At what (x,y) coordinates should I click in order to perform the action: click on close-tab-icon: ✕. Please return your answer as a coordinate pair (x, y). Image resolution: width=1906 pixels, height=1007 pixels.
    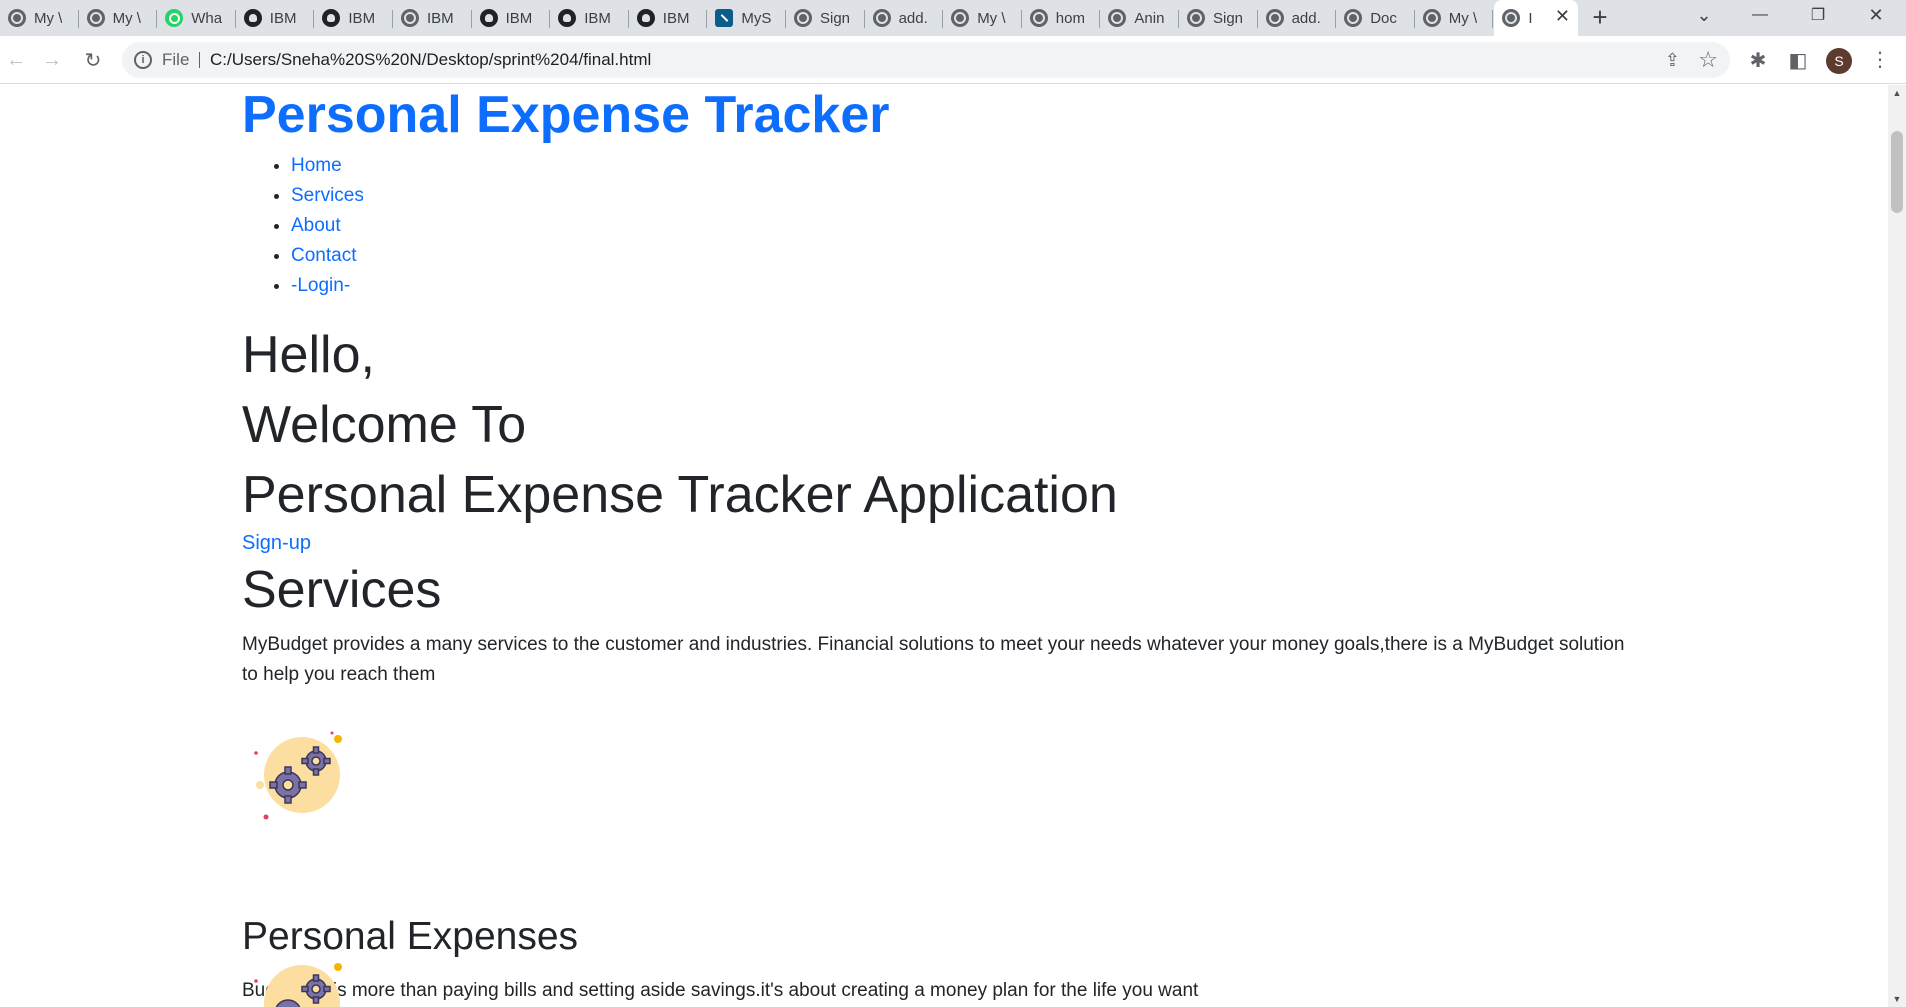
    Looking at the image, I should click on (1562, 16).